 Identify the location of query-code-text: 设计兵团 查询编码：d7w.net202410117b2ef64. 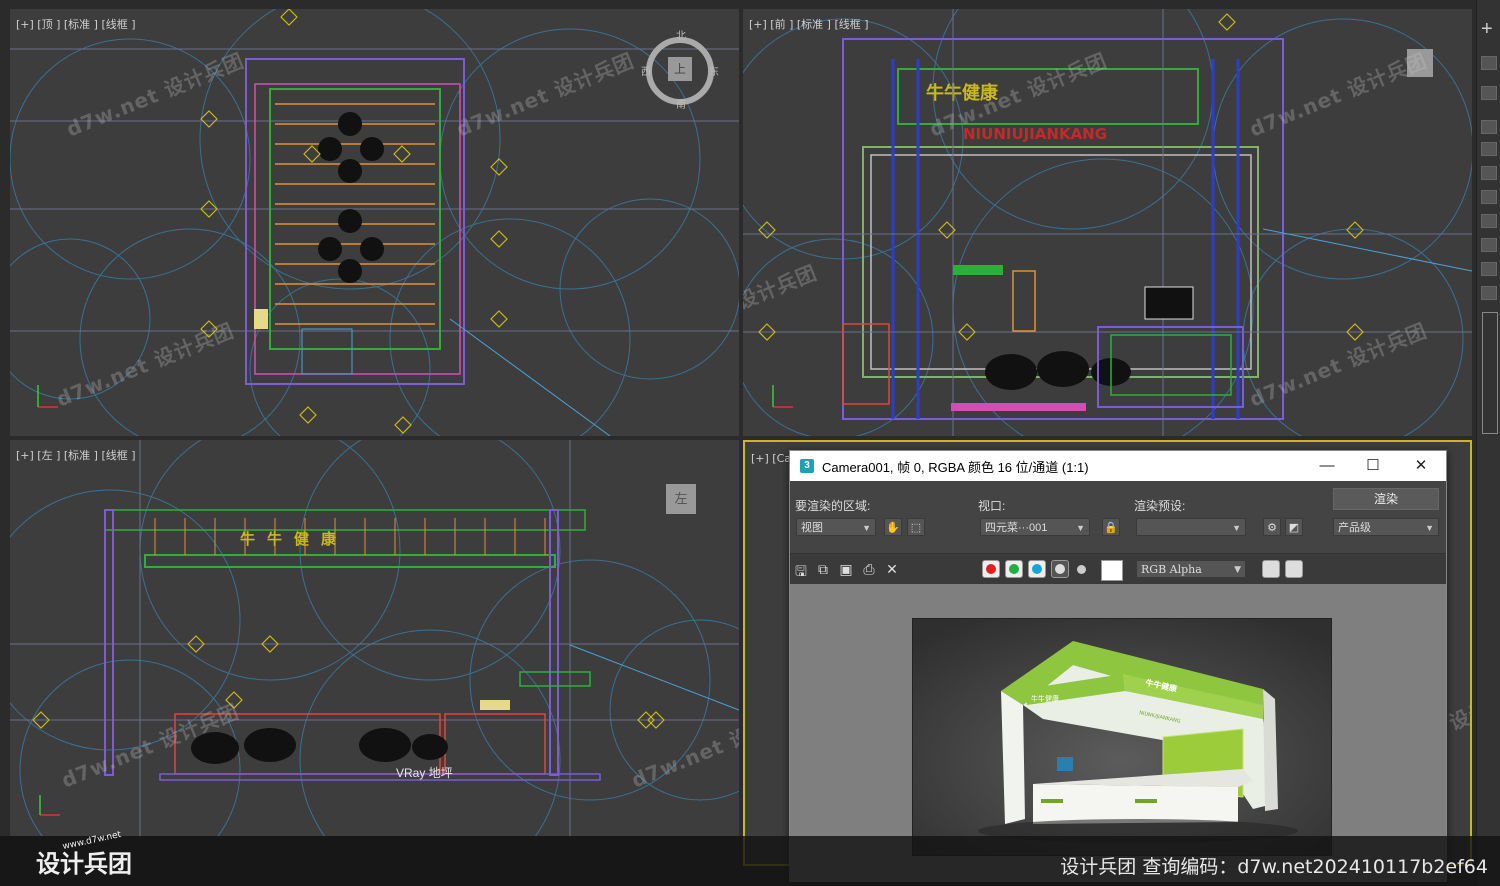
(1274, 867).